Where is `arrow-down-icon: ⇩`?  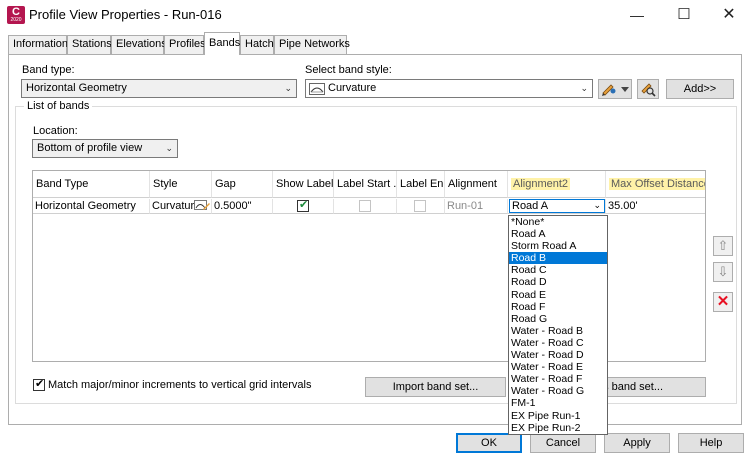 arrow-down-icon: ⇩ is located at coordinates (723, 271).